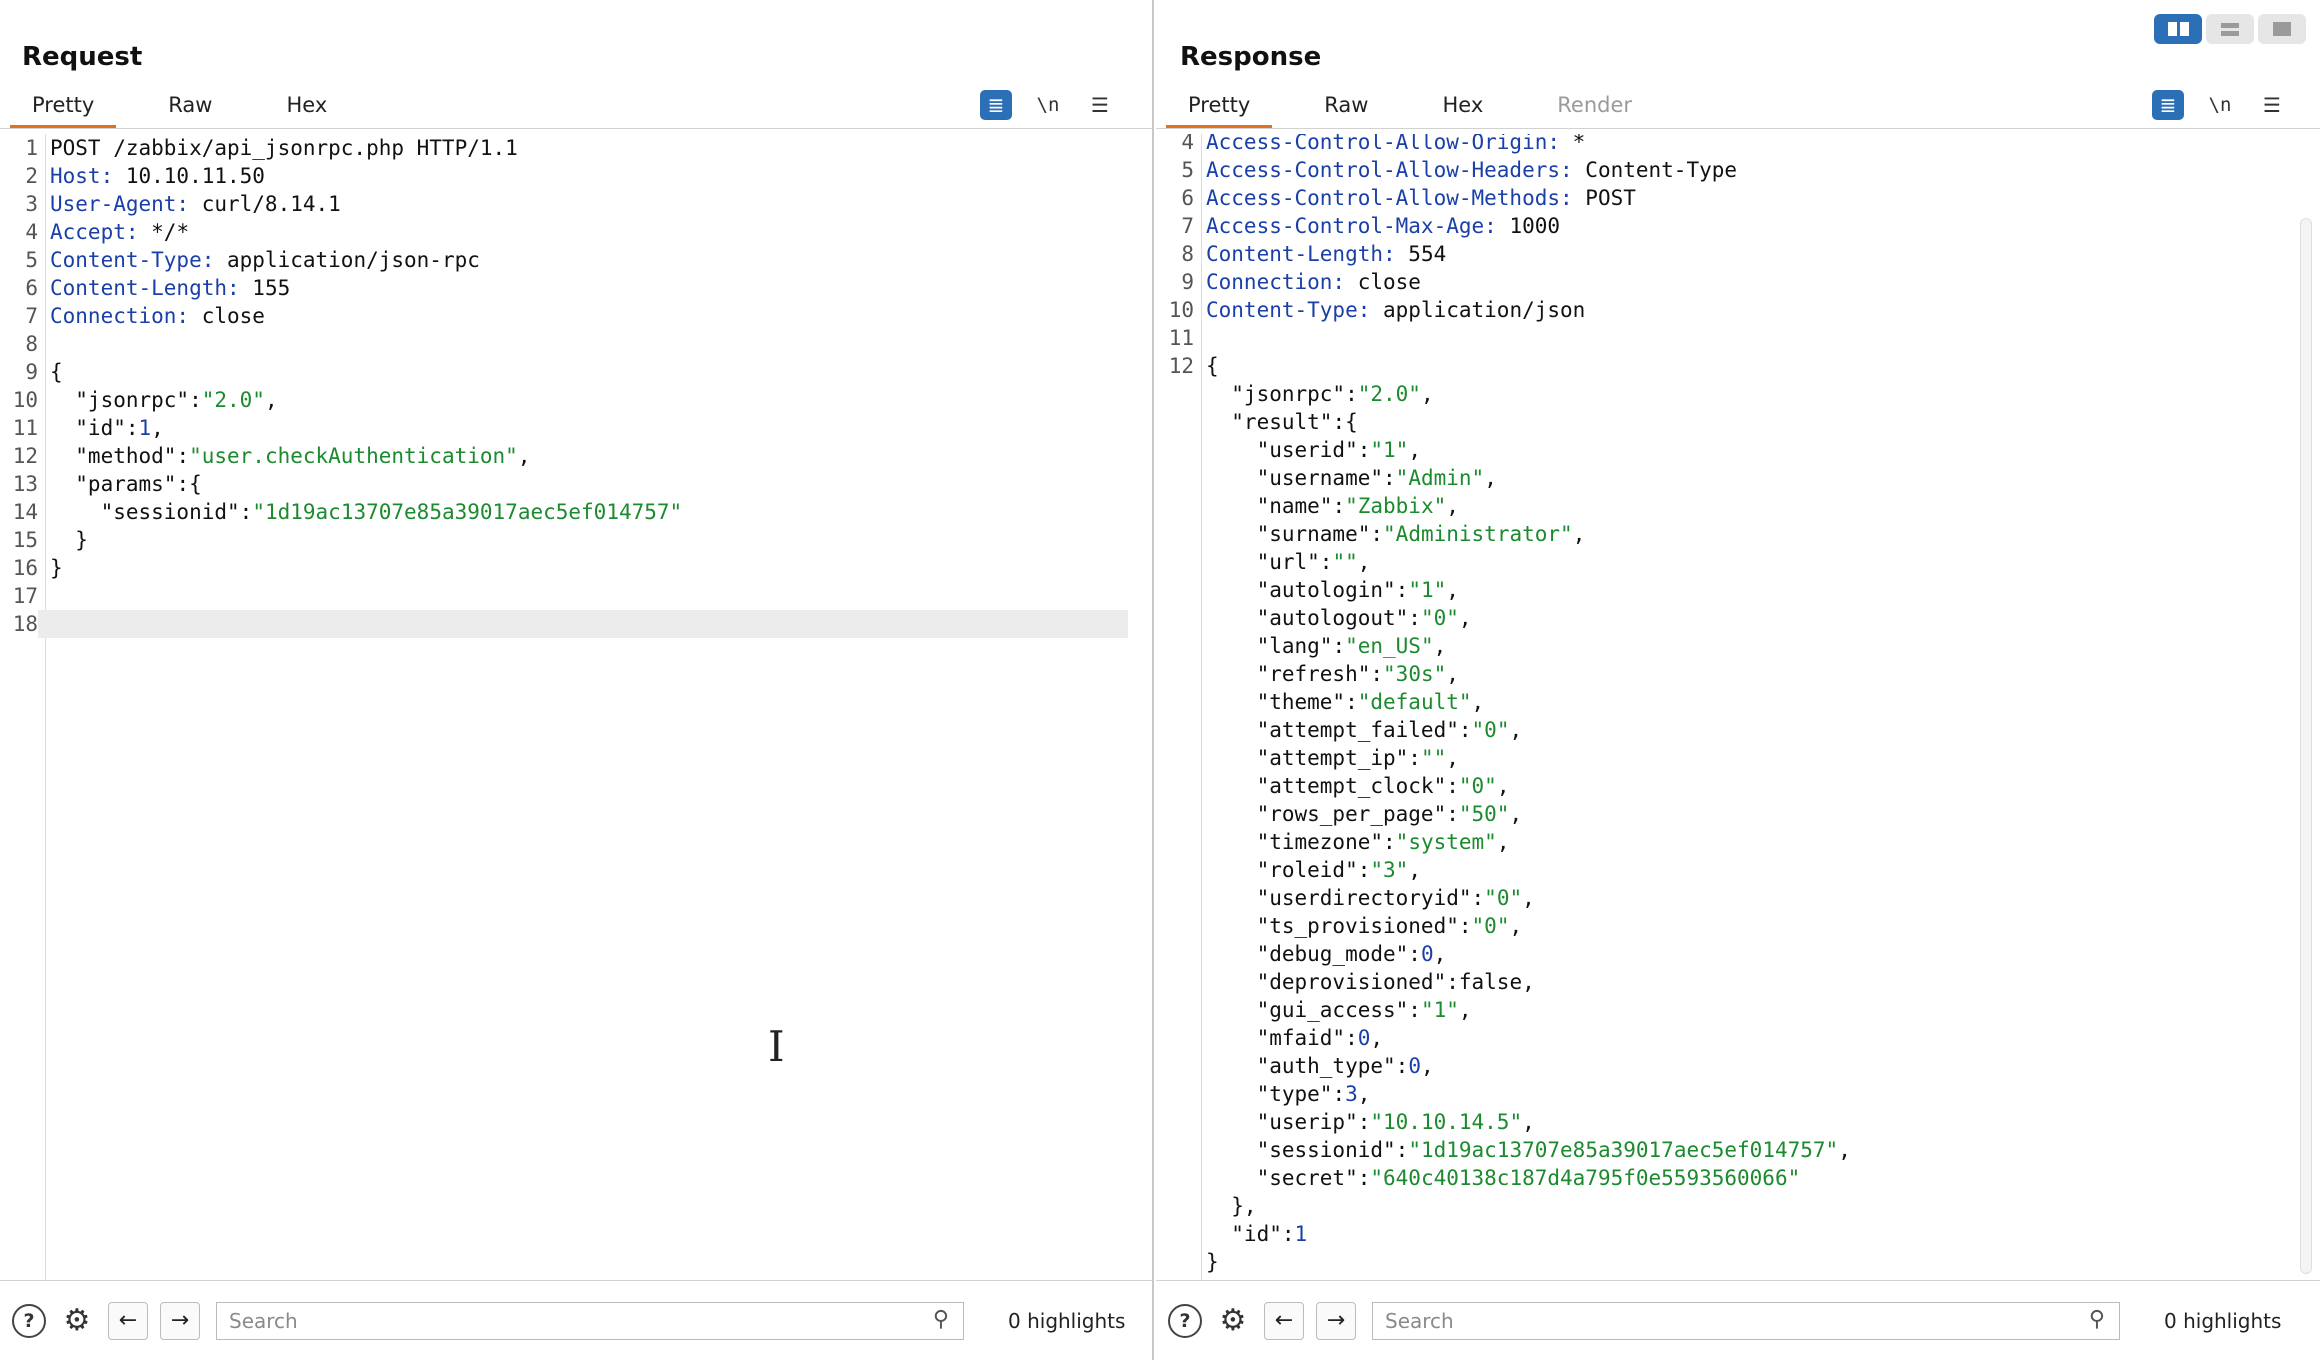 This screenshot has width=2320, height=1360. What do you see at coordinates (77, 1320) in the screenshot?
I see `request-settings-button: ⚙` at bounding box center [77, 1320].